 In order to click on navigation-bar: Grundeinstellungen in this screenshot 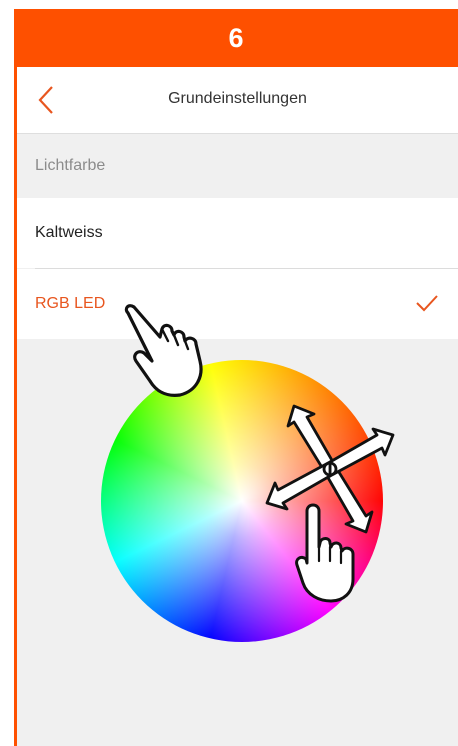, I will do `click(237, 100)`.